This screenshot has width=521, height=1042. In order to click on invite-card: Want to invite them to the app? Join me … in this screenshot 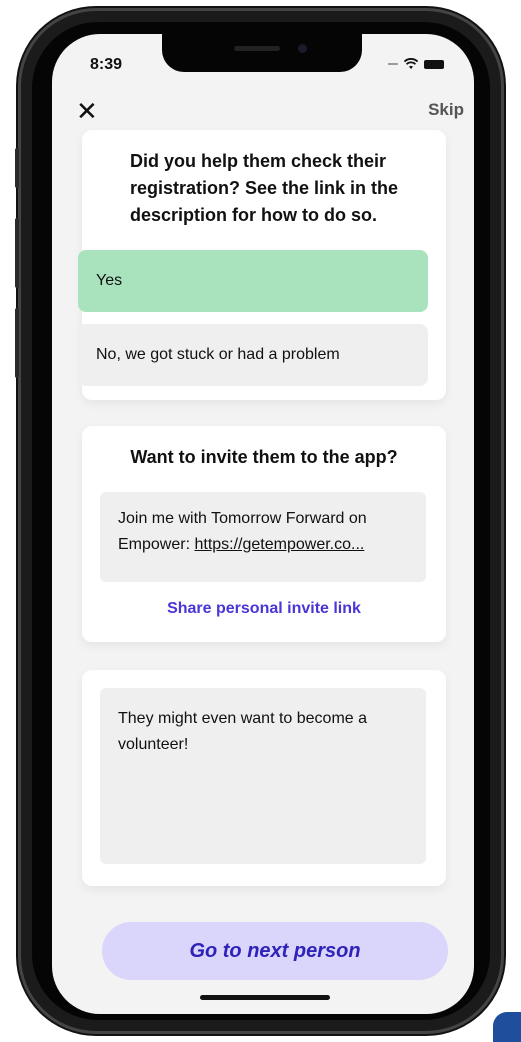, I will do `click(264, 534)`.